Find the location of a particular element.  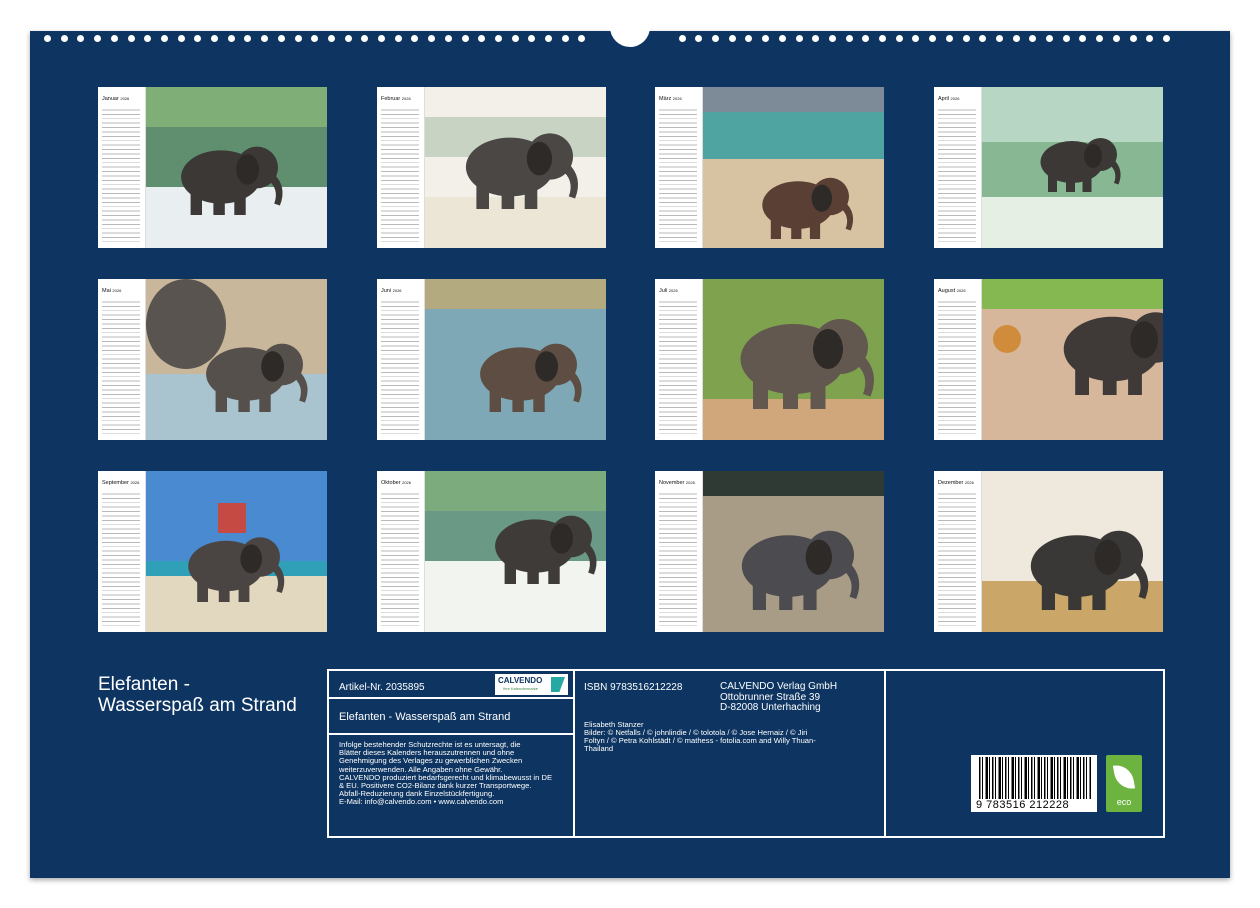

month-page-dezember: Dezember 2026 is located at coordinates (1048, 551).